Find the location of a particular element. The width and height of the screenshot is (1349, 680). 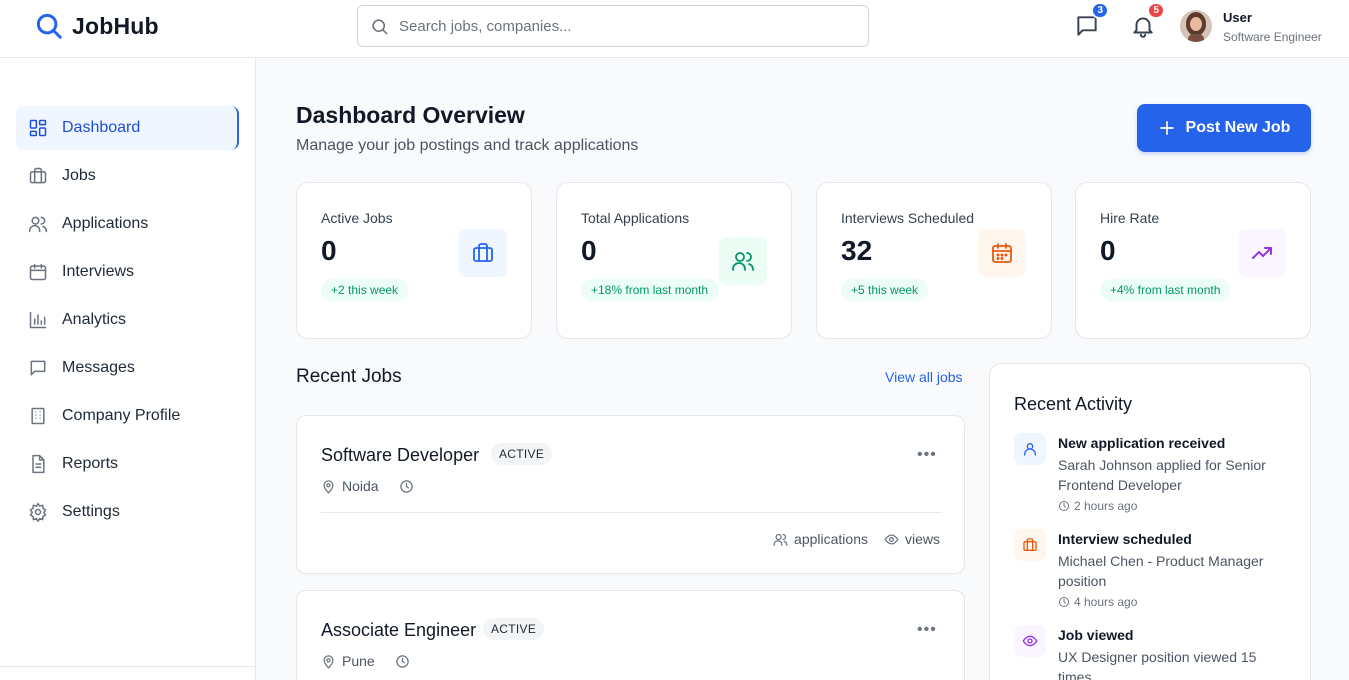

stat-label: Hire Rate is located at coordinates (1130, 218).